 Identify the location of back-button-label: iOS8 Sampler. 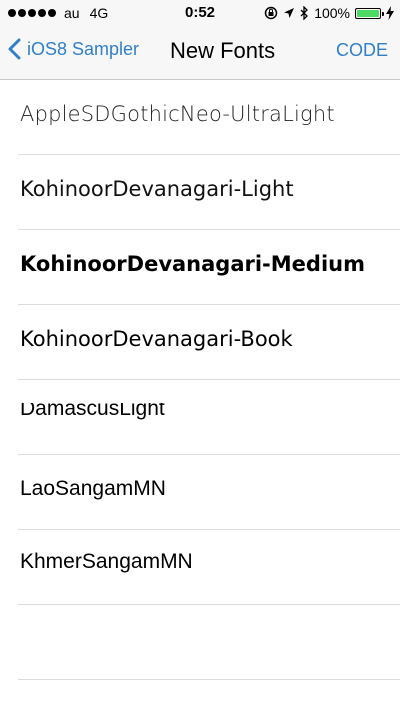
(83, 48).